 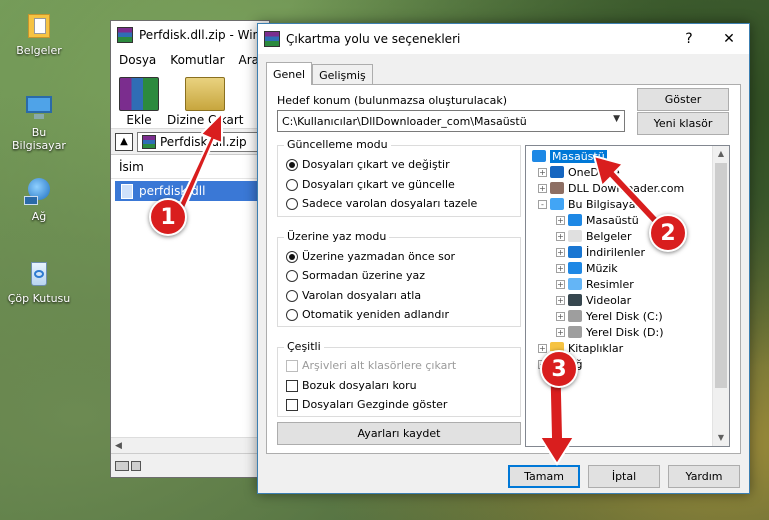 I want to click on tree-item: + DLL Downloader.com, so click(x=611, y=188).